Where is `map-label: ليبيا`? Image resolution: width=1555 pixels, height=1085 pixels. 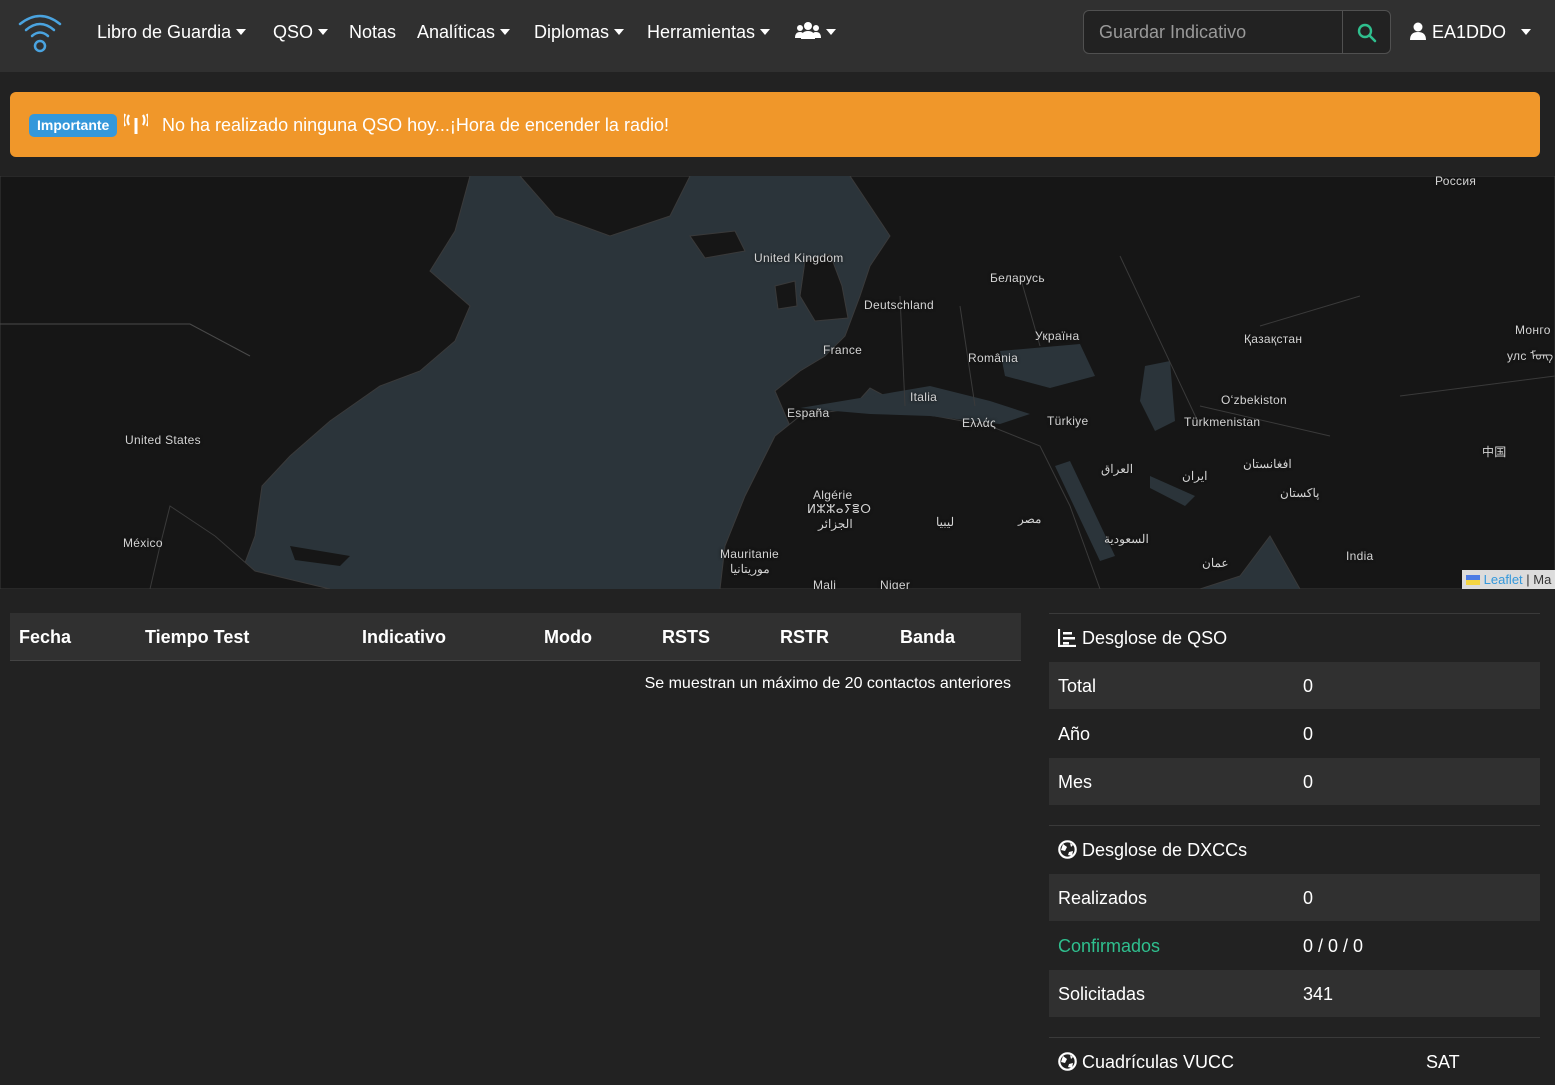 map-label: ليبيا is located at coordinates (945, 522).